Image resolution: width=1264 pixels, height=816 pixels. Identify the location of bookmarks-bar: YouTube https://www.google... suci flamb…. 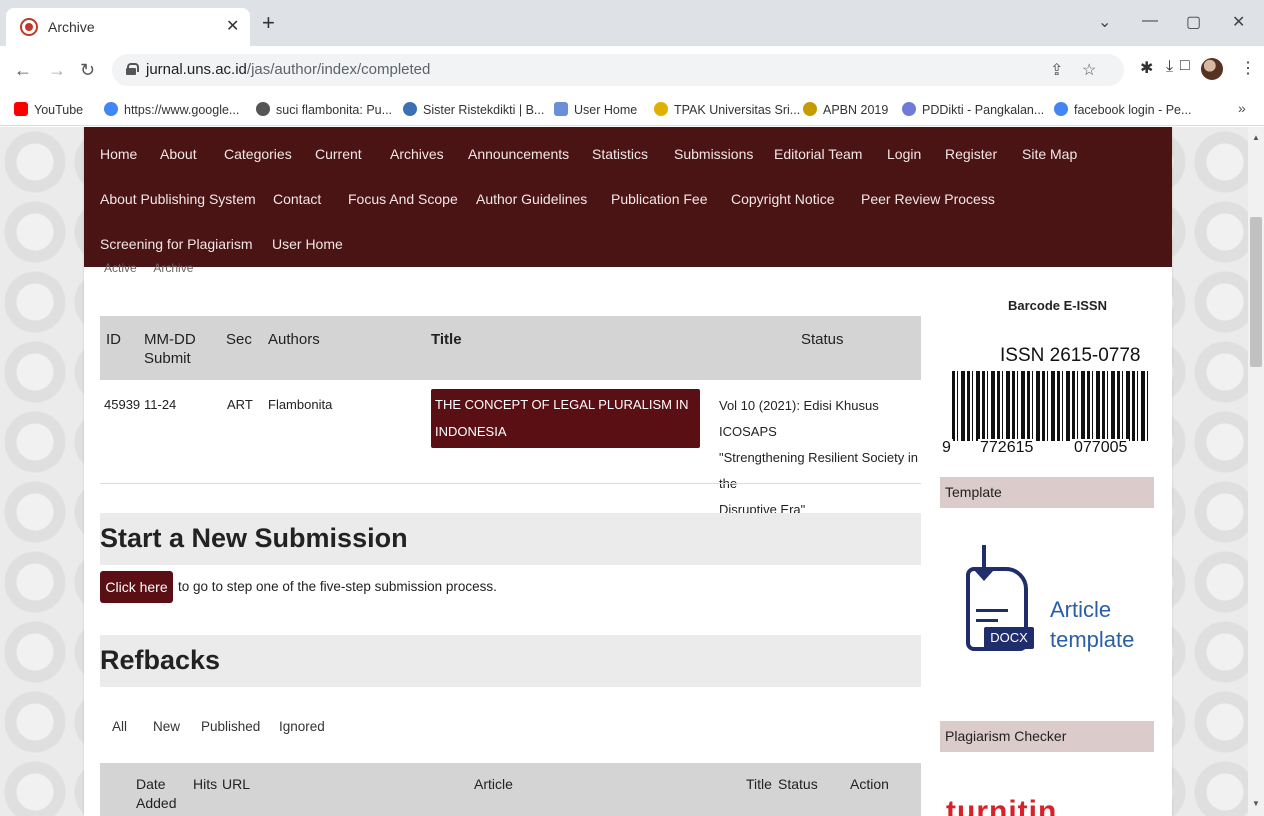
(632, 110).